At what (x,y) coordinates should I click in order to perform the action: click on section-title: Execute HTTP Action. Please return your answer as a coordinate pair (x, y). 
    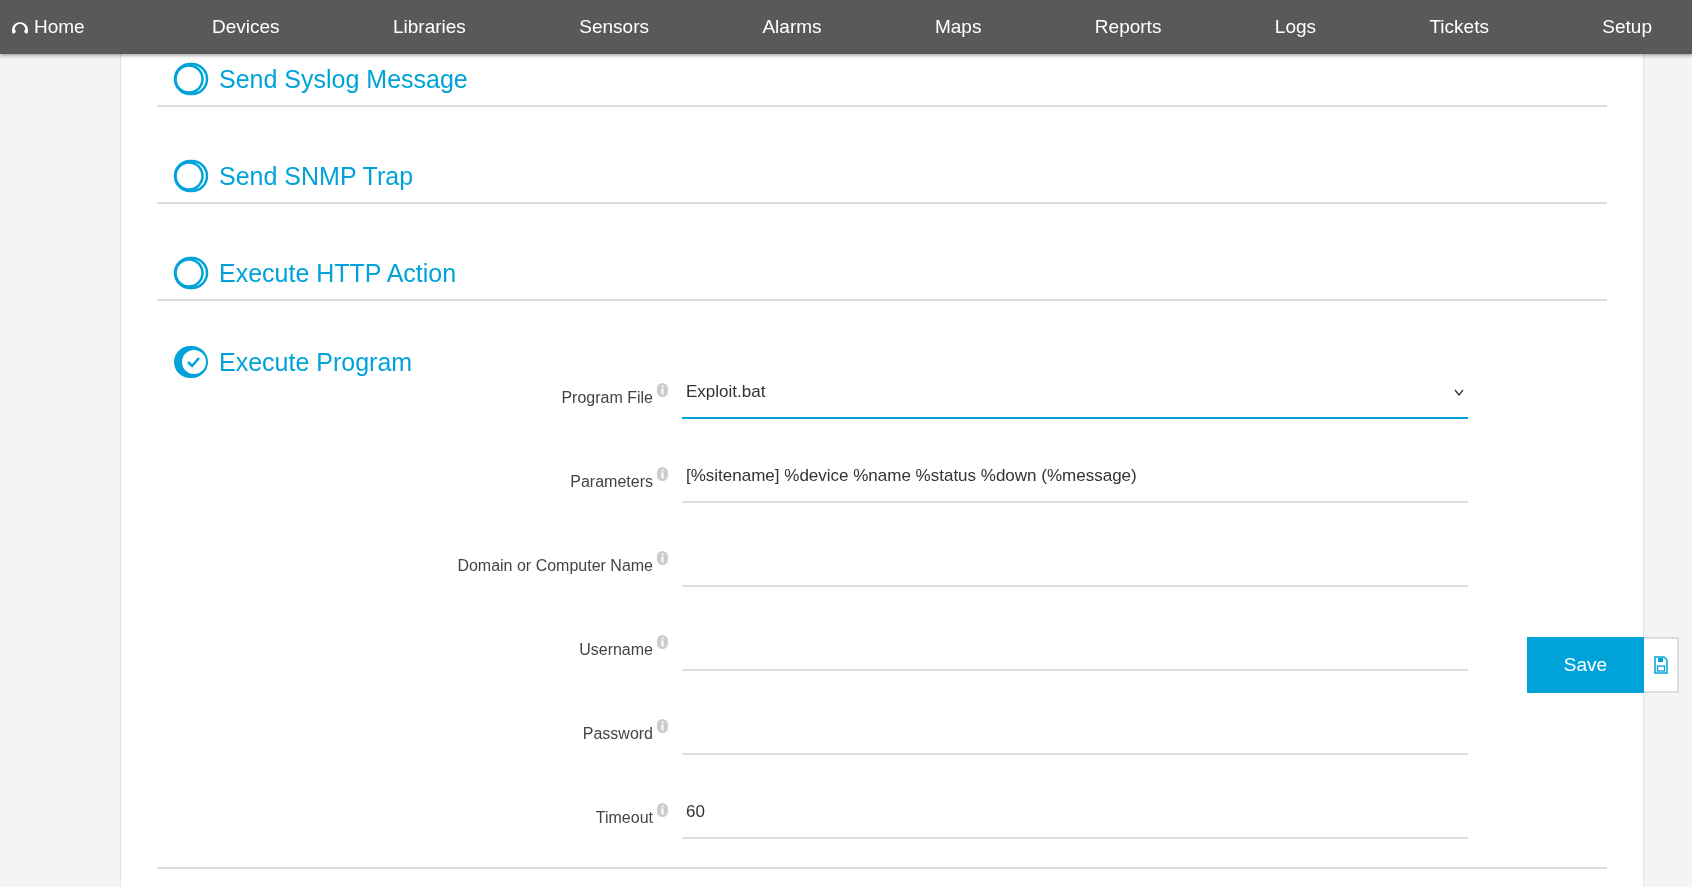
    Looking at the image, I should click on (338, 273).